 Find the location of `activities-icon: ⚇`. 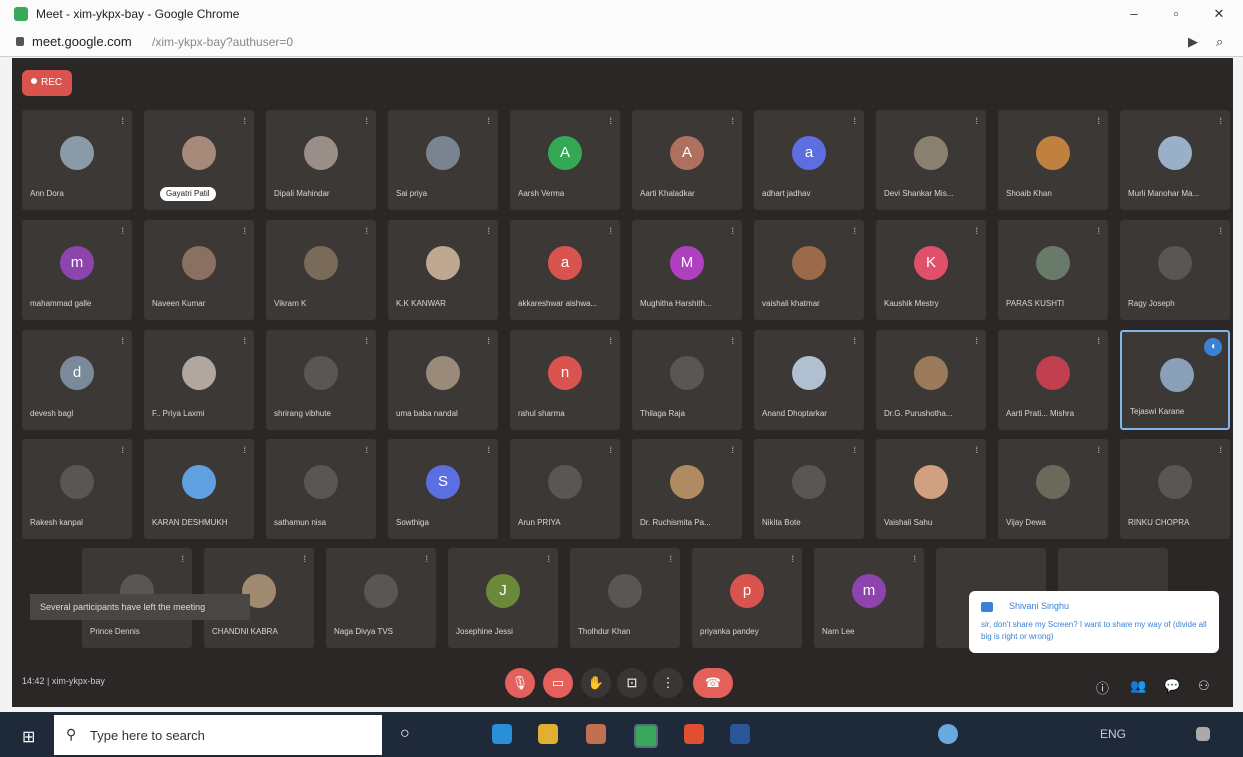

activities-icon: ⚇ is located at coordinates (1204, 686).